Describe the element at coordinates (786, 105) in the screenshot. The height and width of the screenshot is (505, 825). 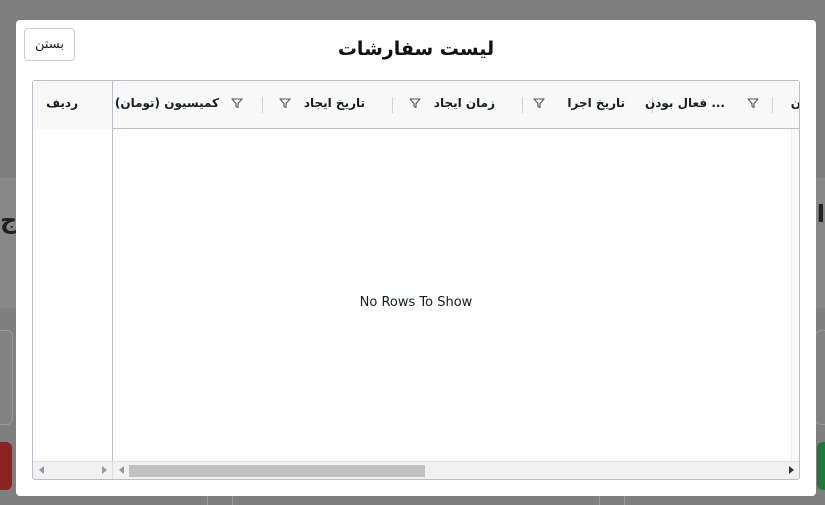
I see `column-header-partial: ن` at that location.